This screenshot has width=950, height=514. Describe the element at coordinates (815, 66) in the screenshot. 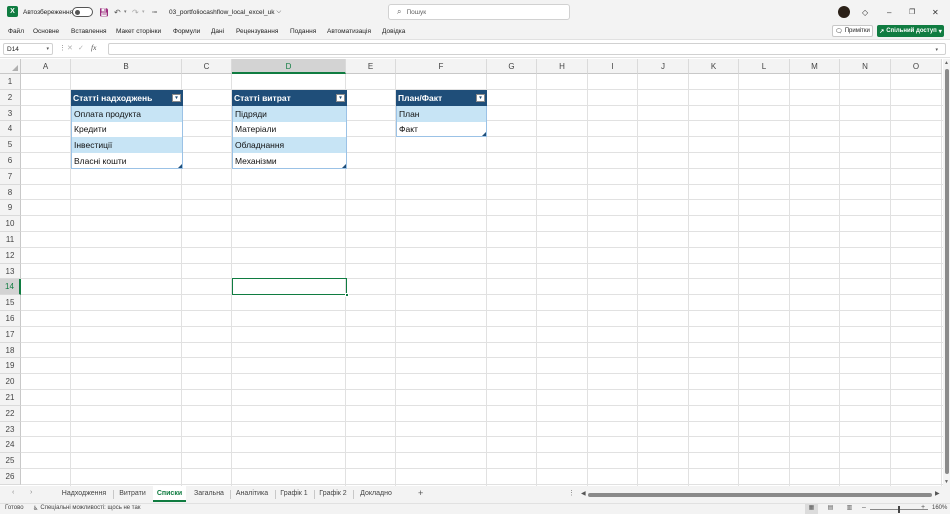

I see `column-header-m: M` at that location.